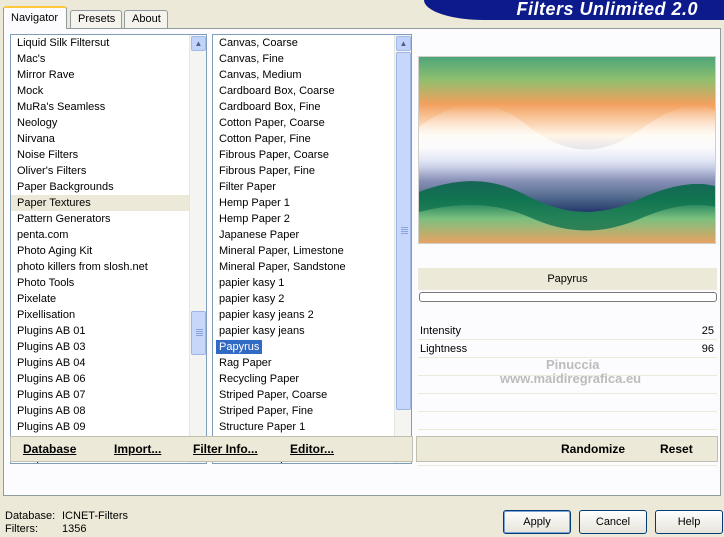  I want to click on category-item: Plugins AB 03, so click(108, 347).